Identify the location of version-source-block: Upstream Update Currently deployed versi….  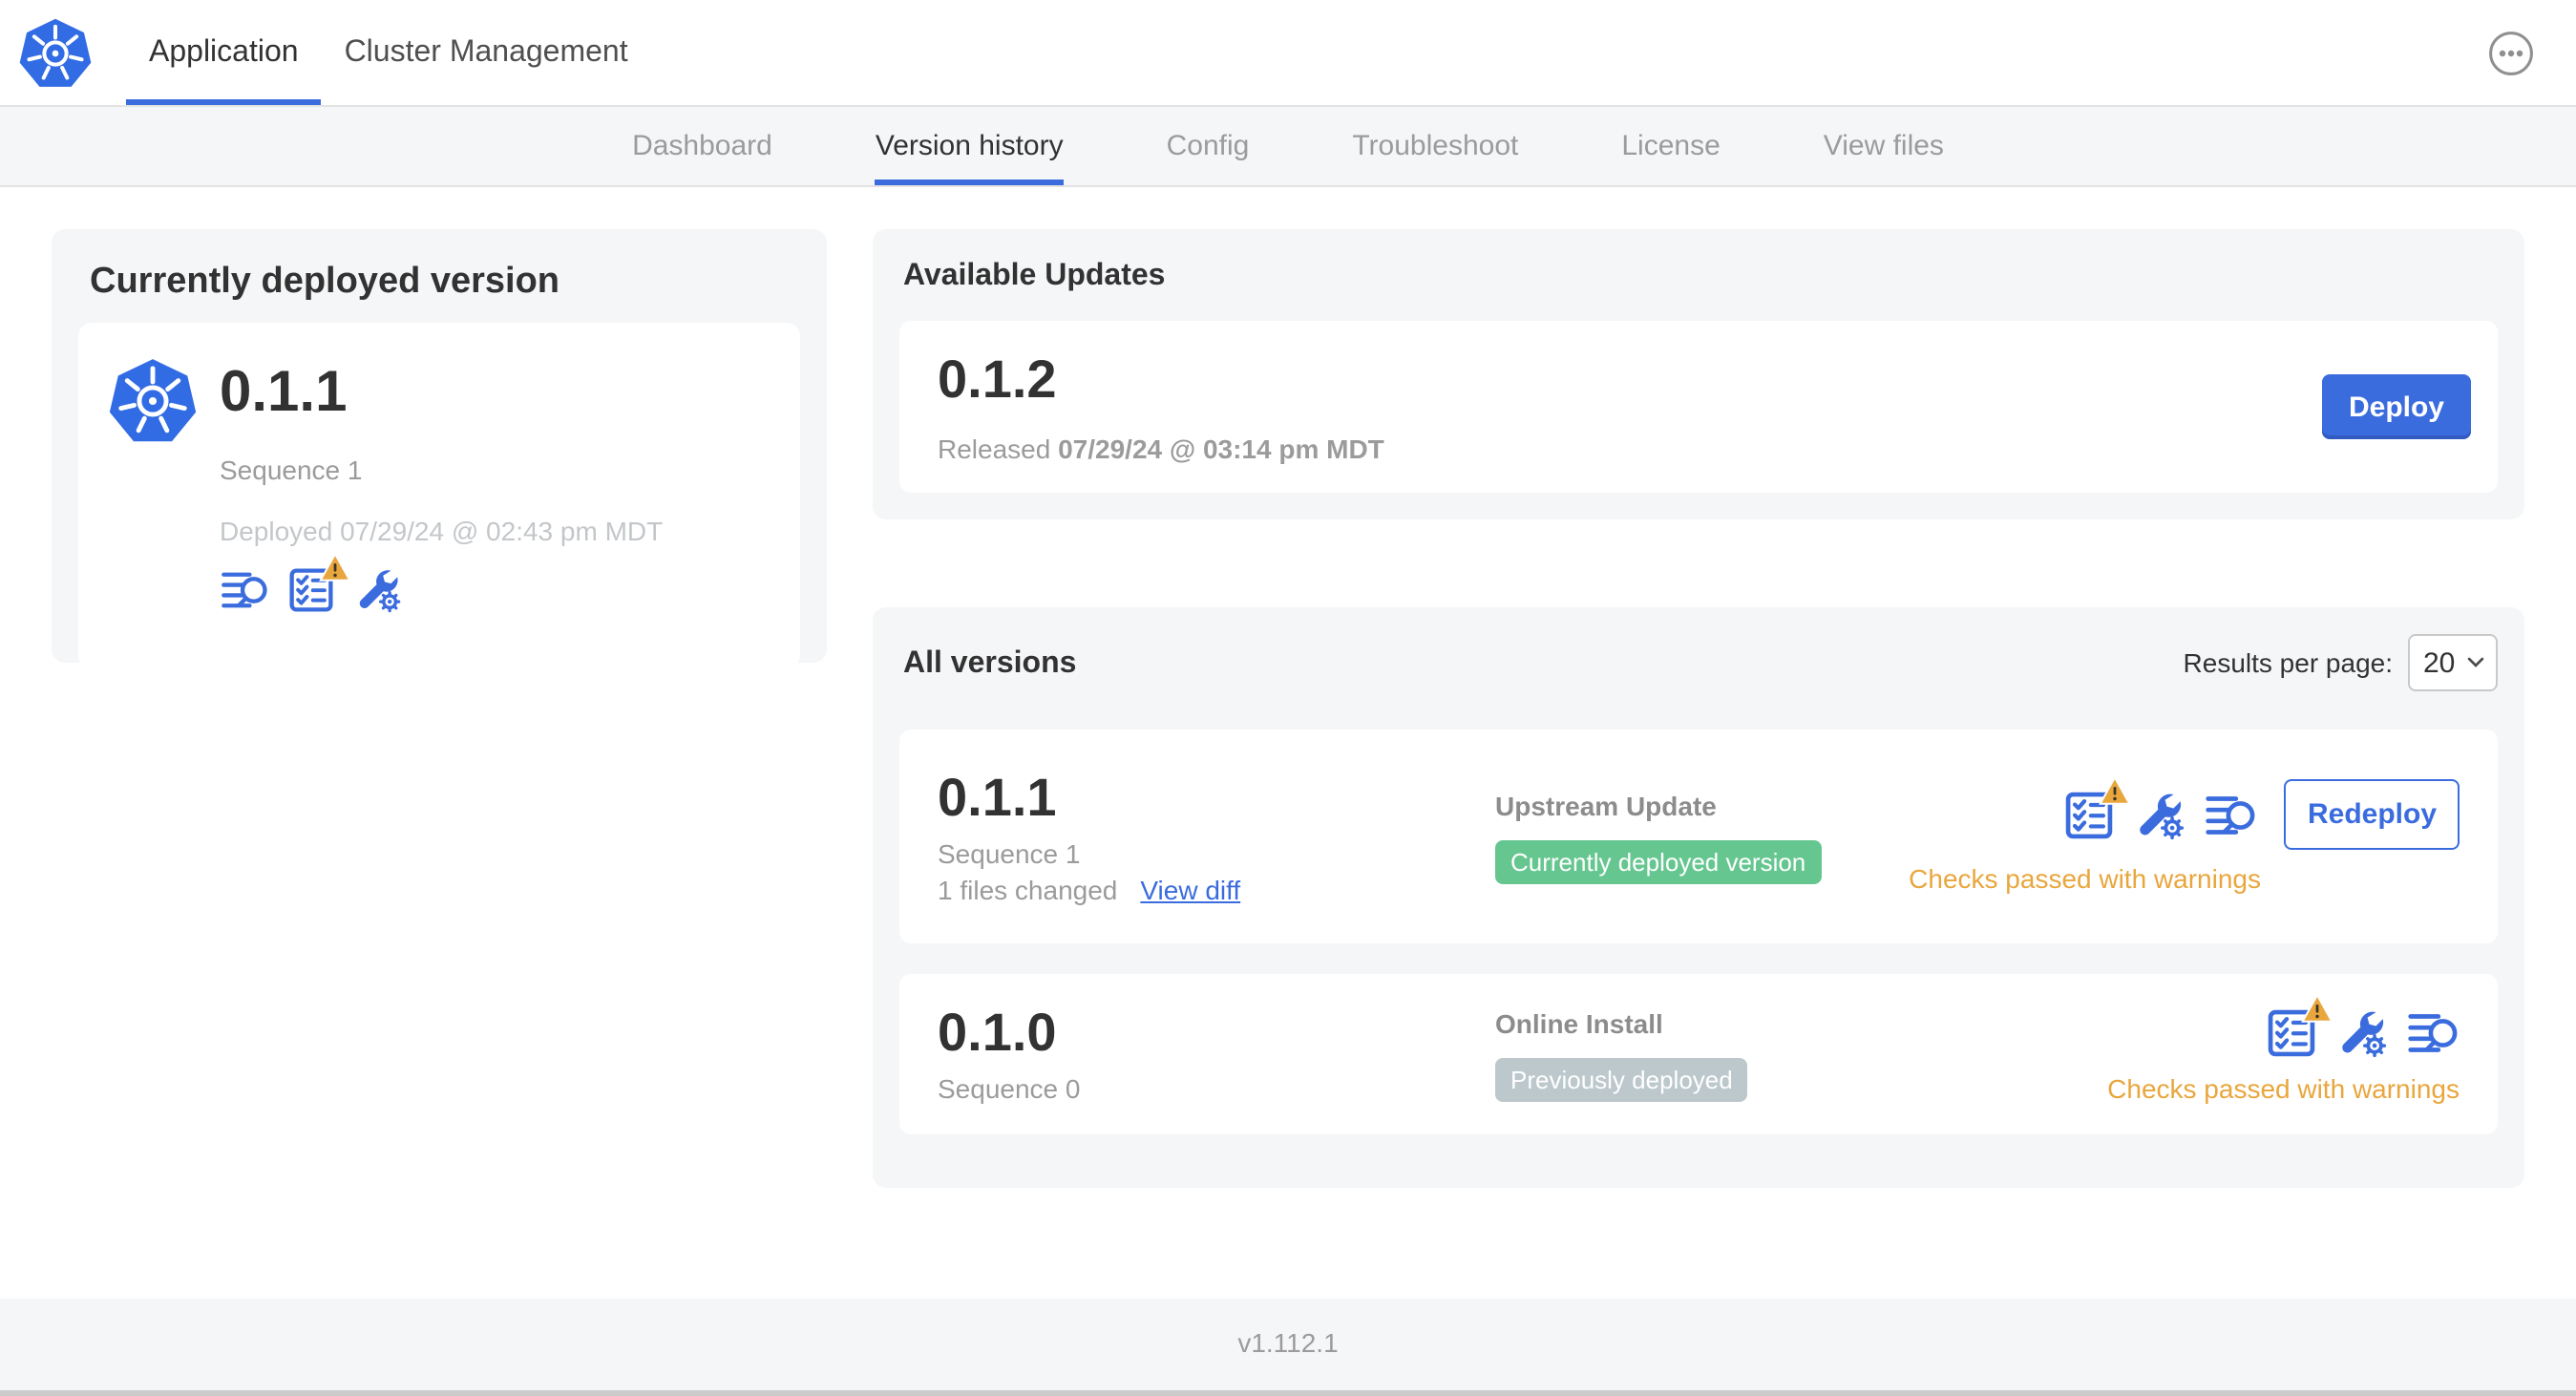
(1702, 836).